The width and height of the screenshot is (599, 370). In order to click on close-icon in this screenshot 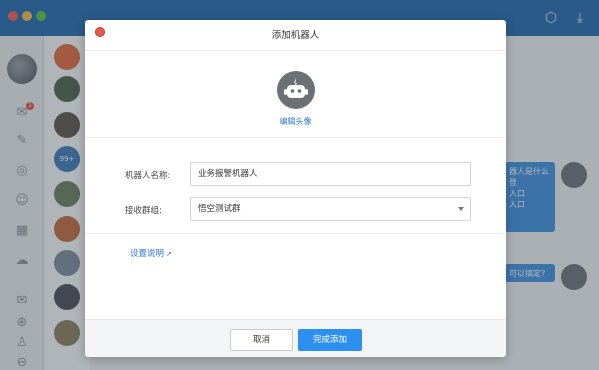, I will do `click(100, 32)`.